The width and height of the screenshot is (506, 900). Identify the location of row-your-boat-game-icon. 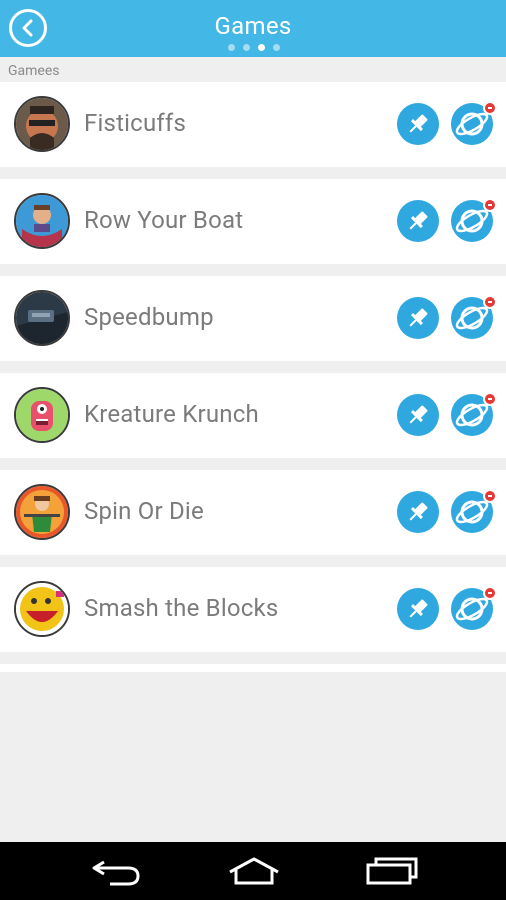
(42, 221).